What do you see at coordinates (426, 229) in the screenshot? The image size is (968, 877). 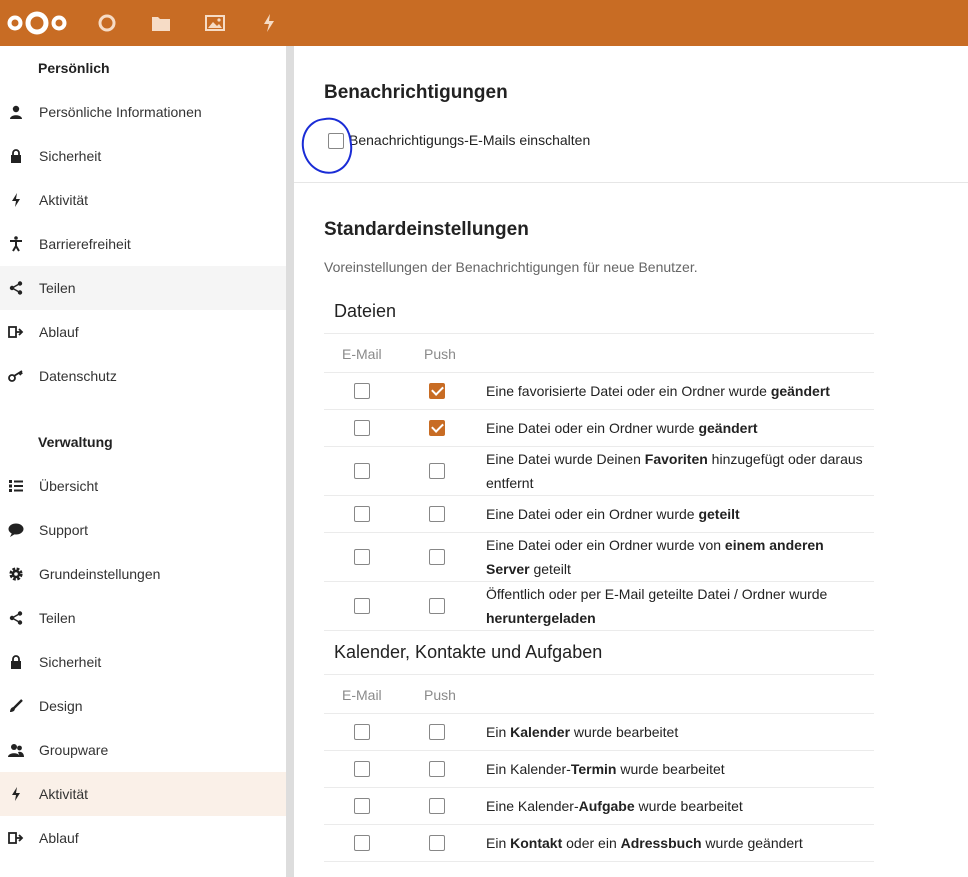 I see `defaults-title: Standardeinstellungen` at bounding box center [426, 229].